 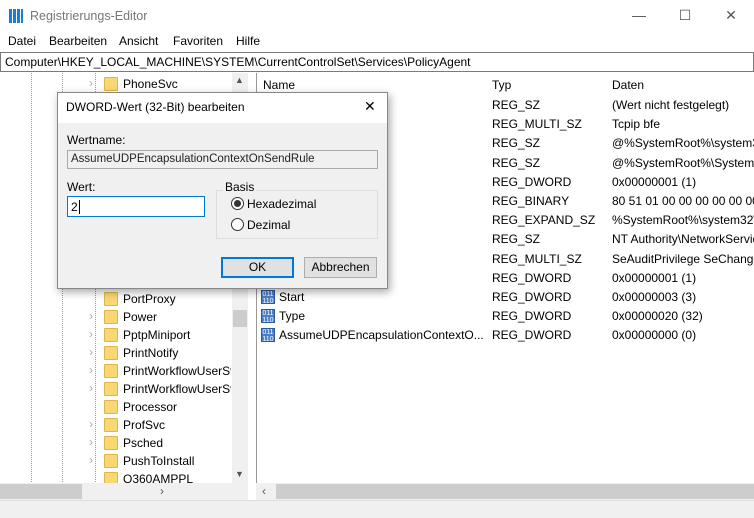 I want to click on value-data: NT Authority\NetworkService, so click(x=683, y=239).